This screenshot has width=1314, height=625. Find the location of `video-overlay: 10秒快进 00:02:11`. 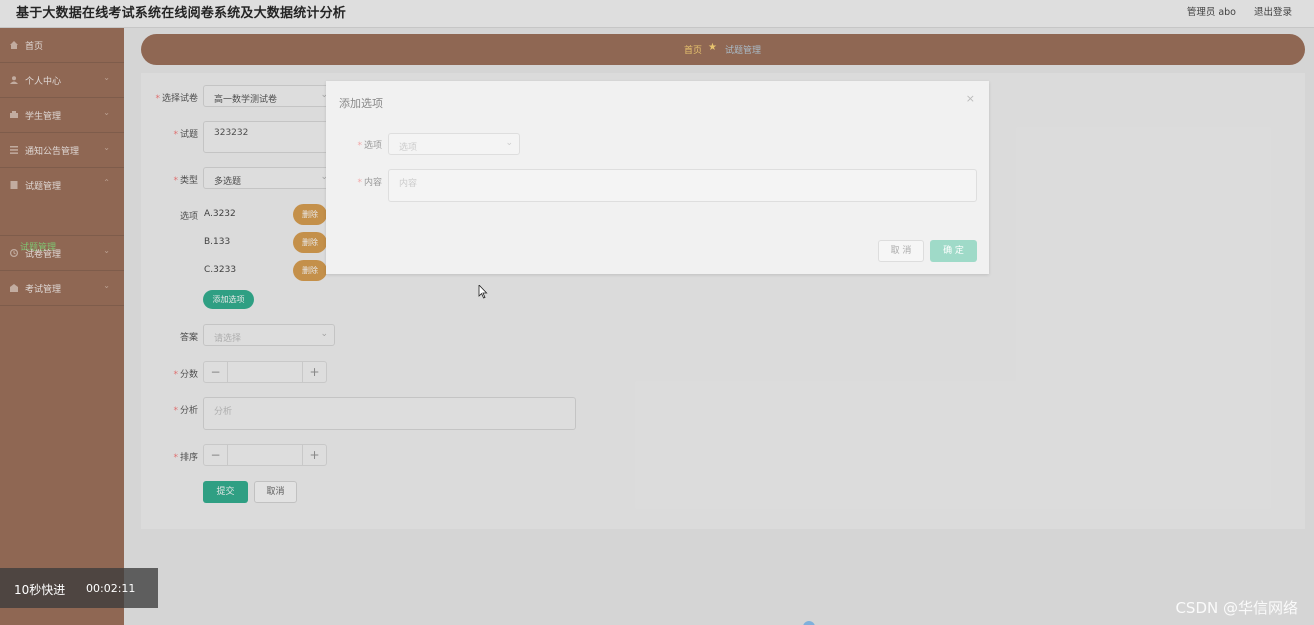

video-overlay: 10秒快进 00:02:11 is located at coordinates (79, 588).